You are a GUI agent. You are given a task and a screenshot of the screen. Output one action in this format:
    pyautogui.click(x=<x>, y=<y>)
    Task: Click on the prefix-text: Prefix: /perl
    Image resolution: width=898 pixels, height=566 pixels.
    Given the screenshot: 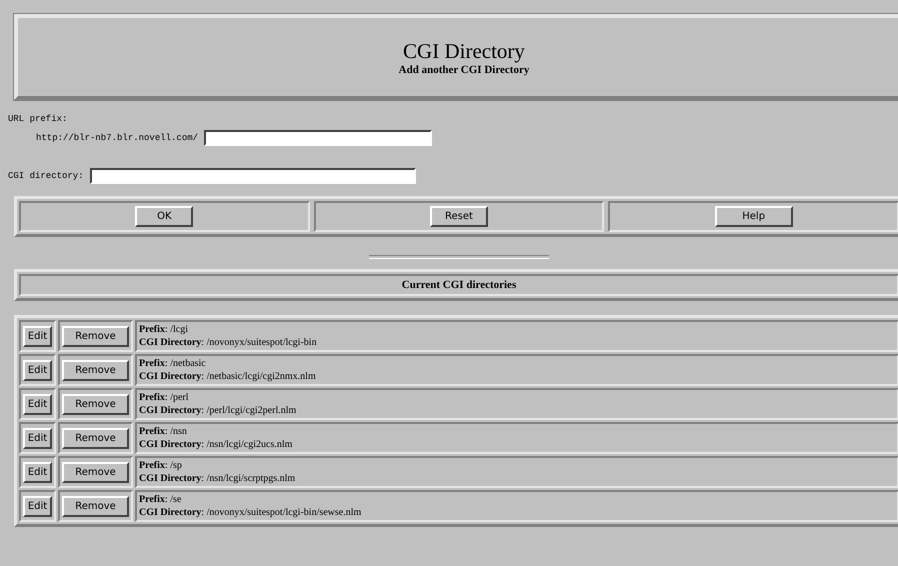 What is the action you would take?
    pyautogui.click(x=164, y=397)
    